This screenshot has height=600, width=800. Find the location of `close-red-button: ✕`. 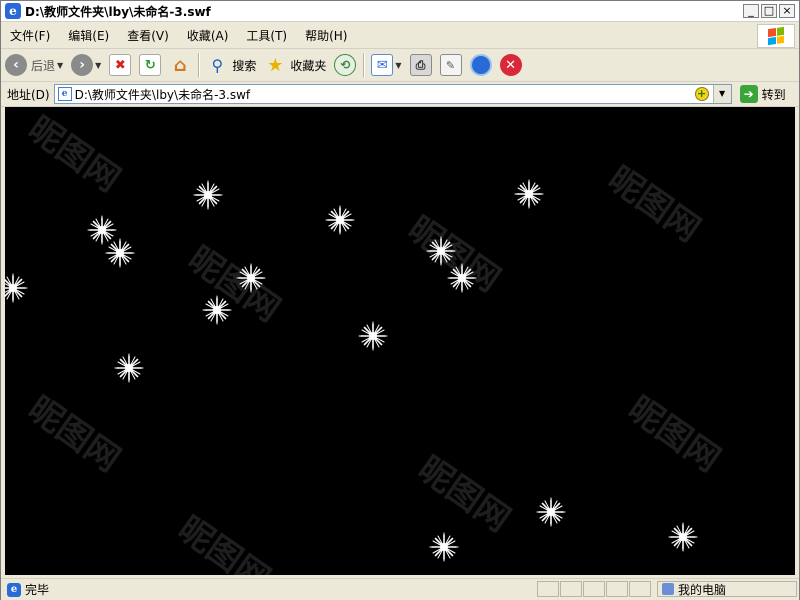

close-red-button: ✕ is located at coordinates (511, 65).